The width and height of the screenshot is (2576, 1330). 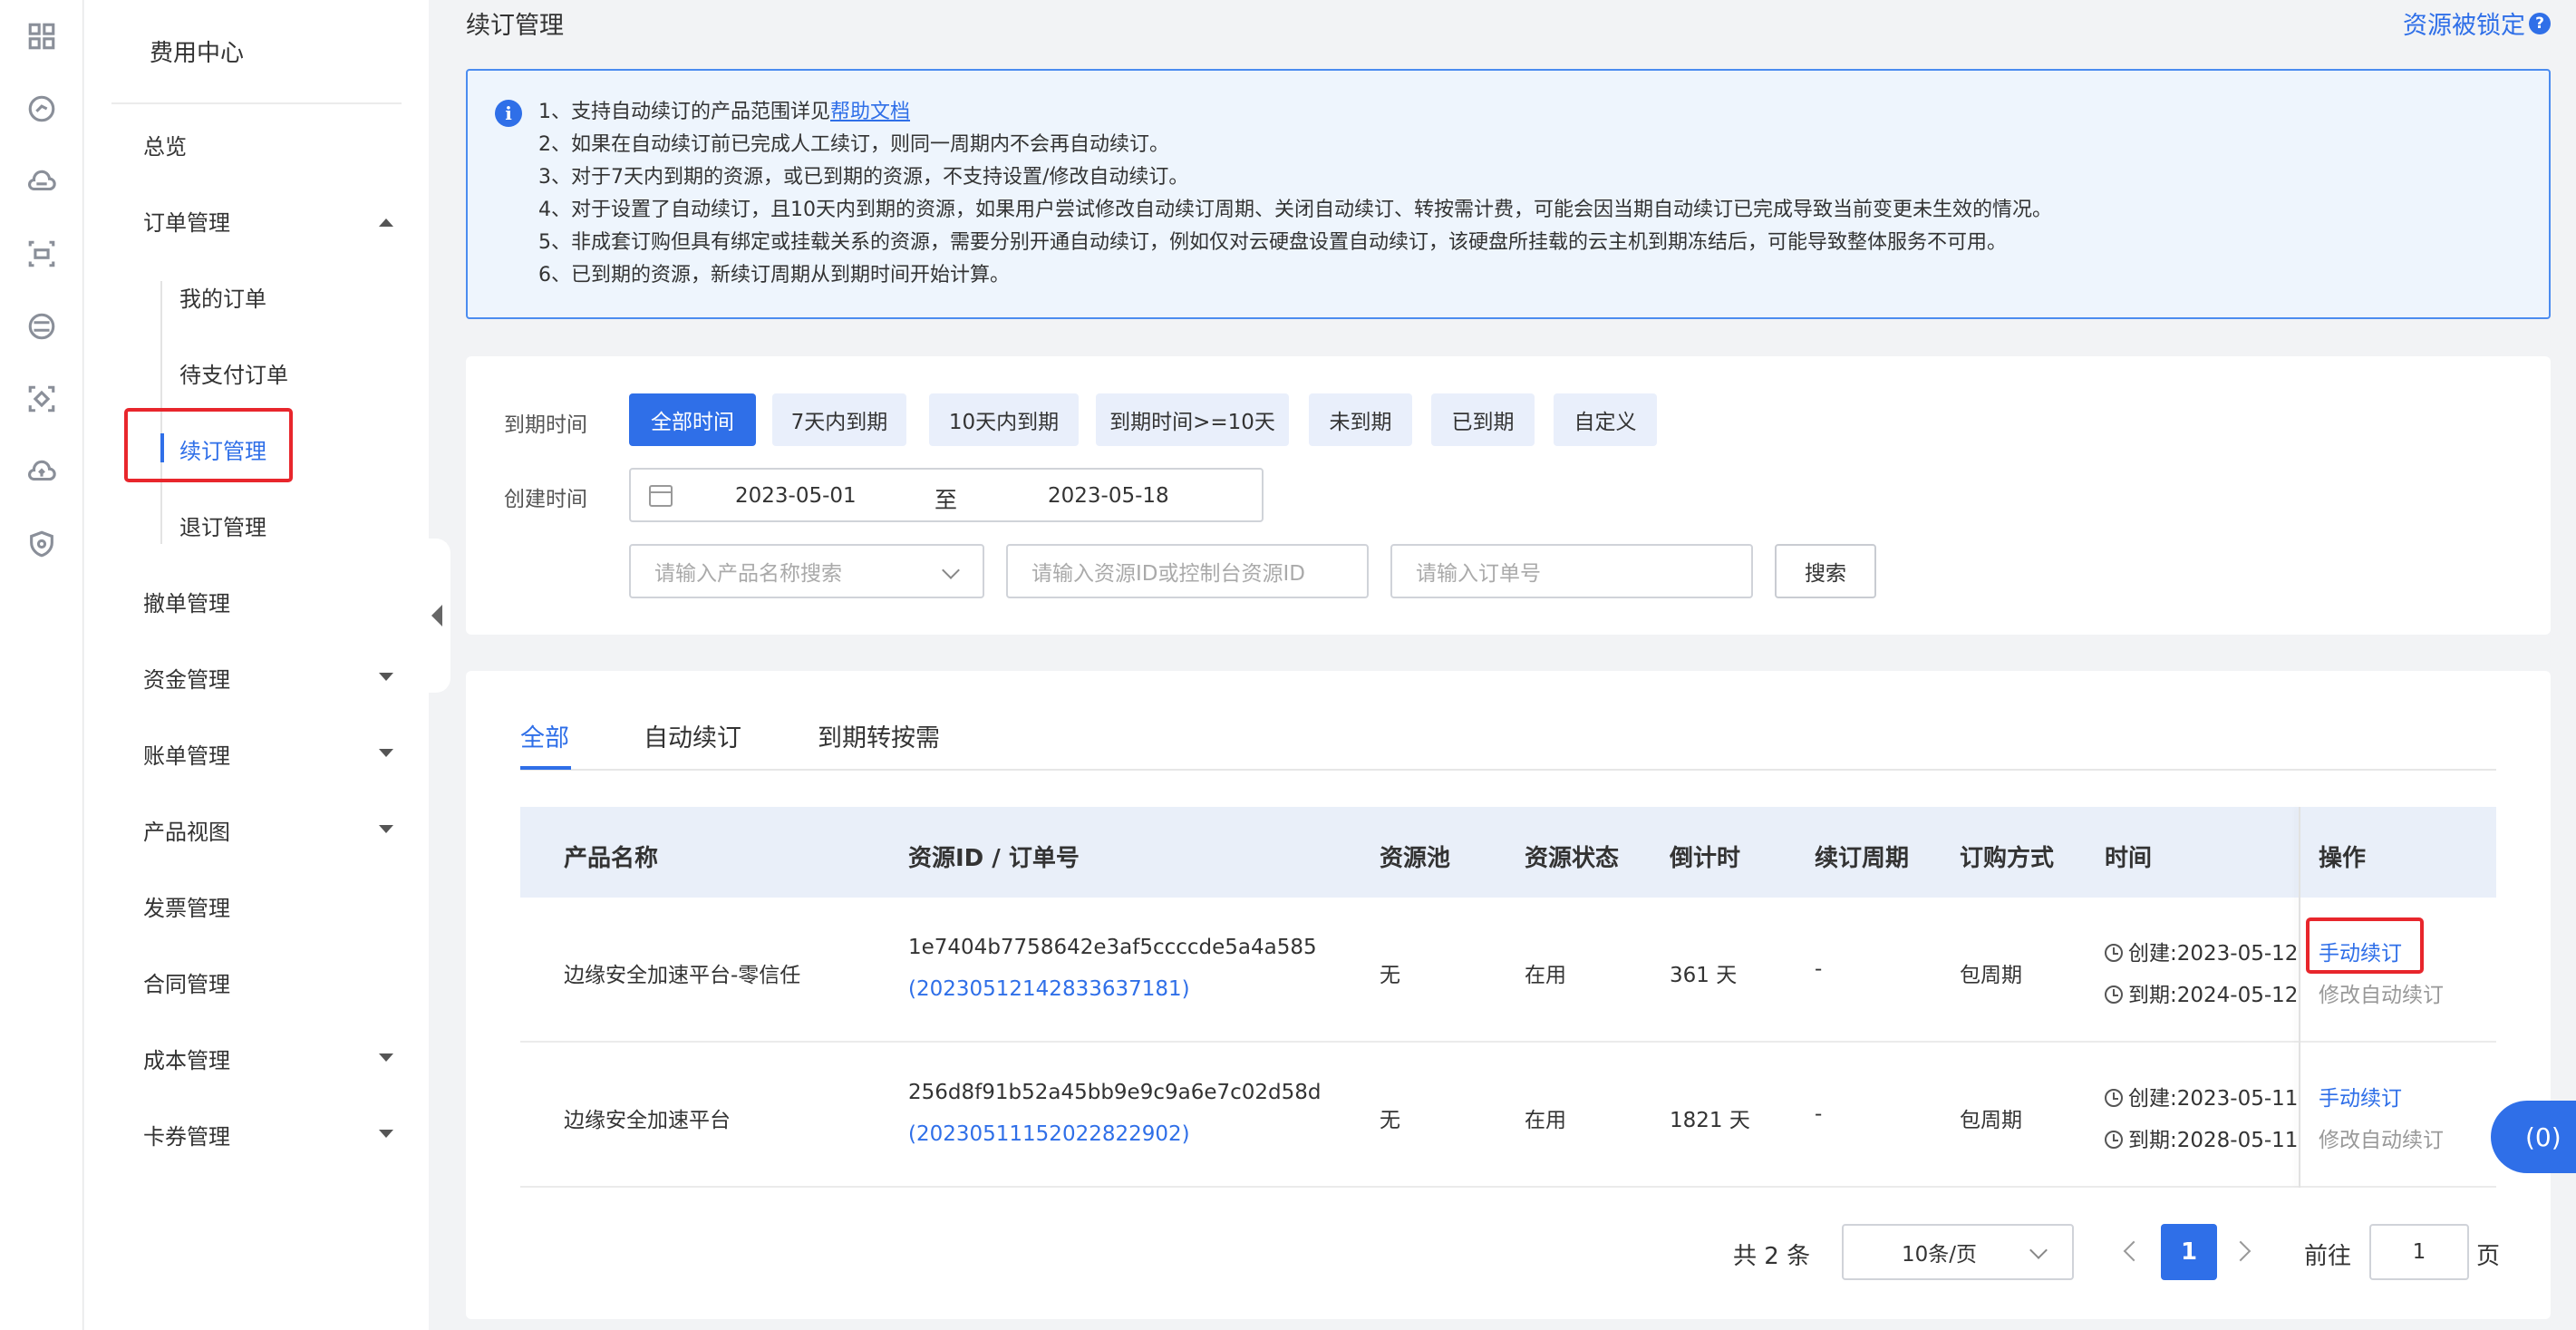 I want to click on scan-icon, so click(x=42, y=399).